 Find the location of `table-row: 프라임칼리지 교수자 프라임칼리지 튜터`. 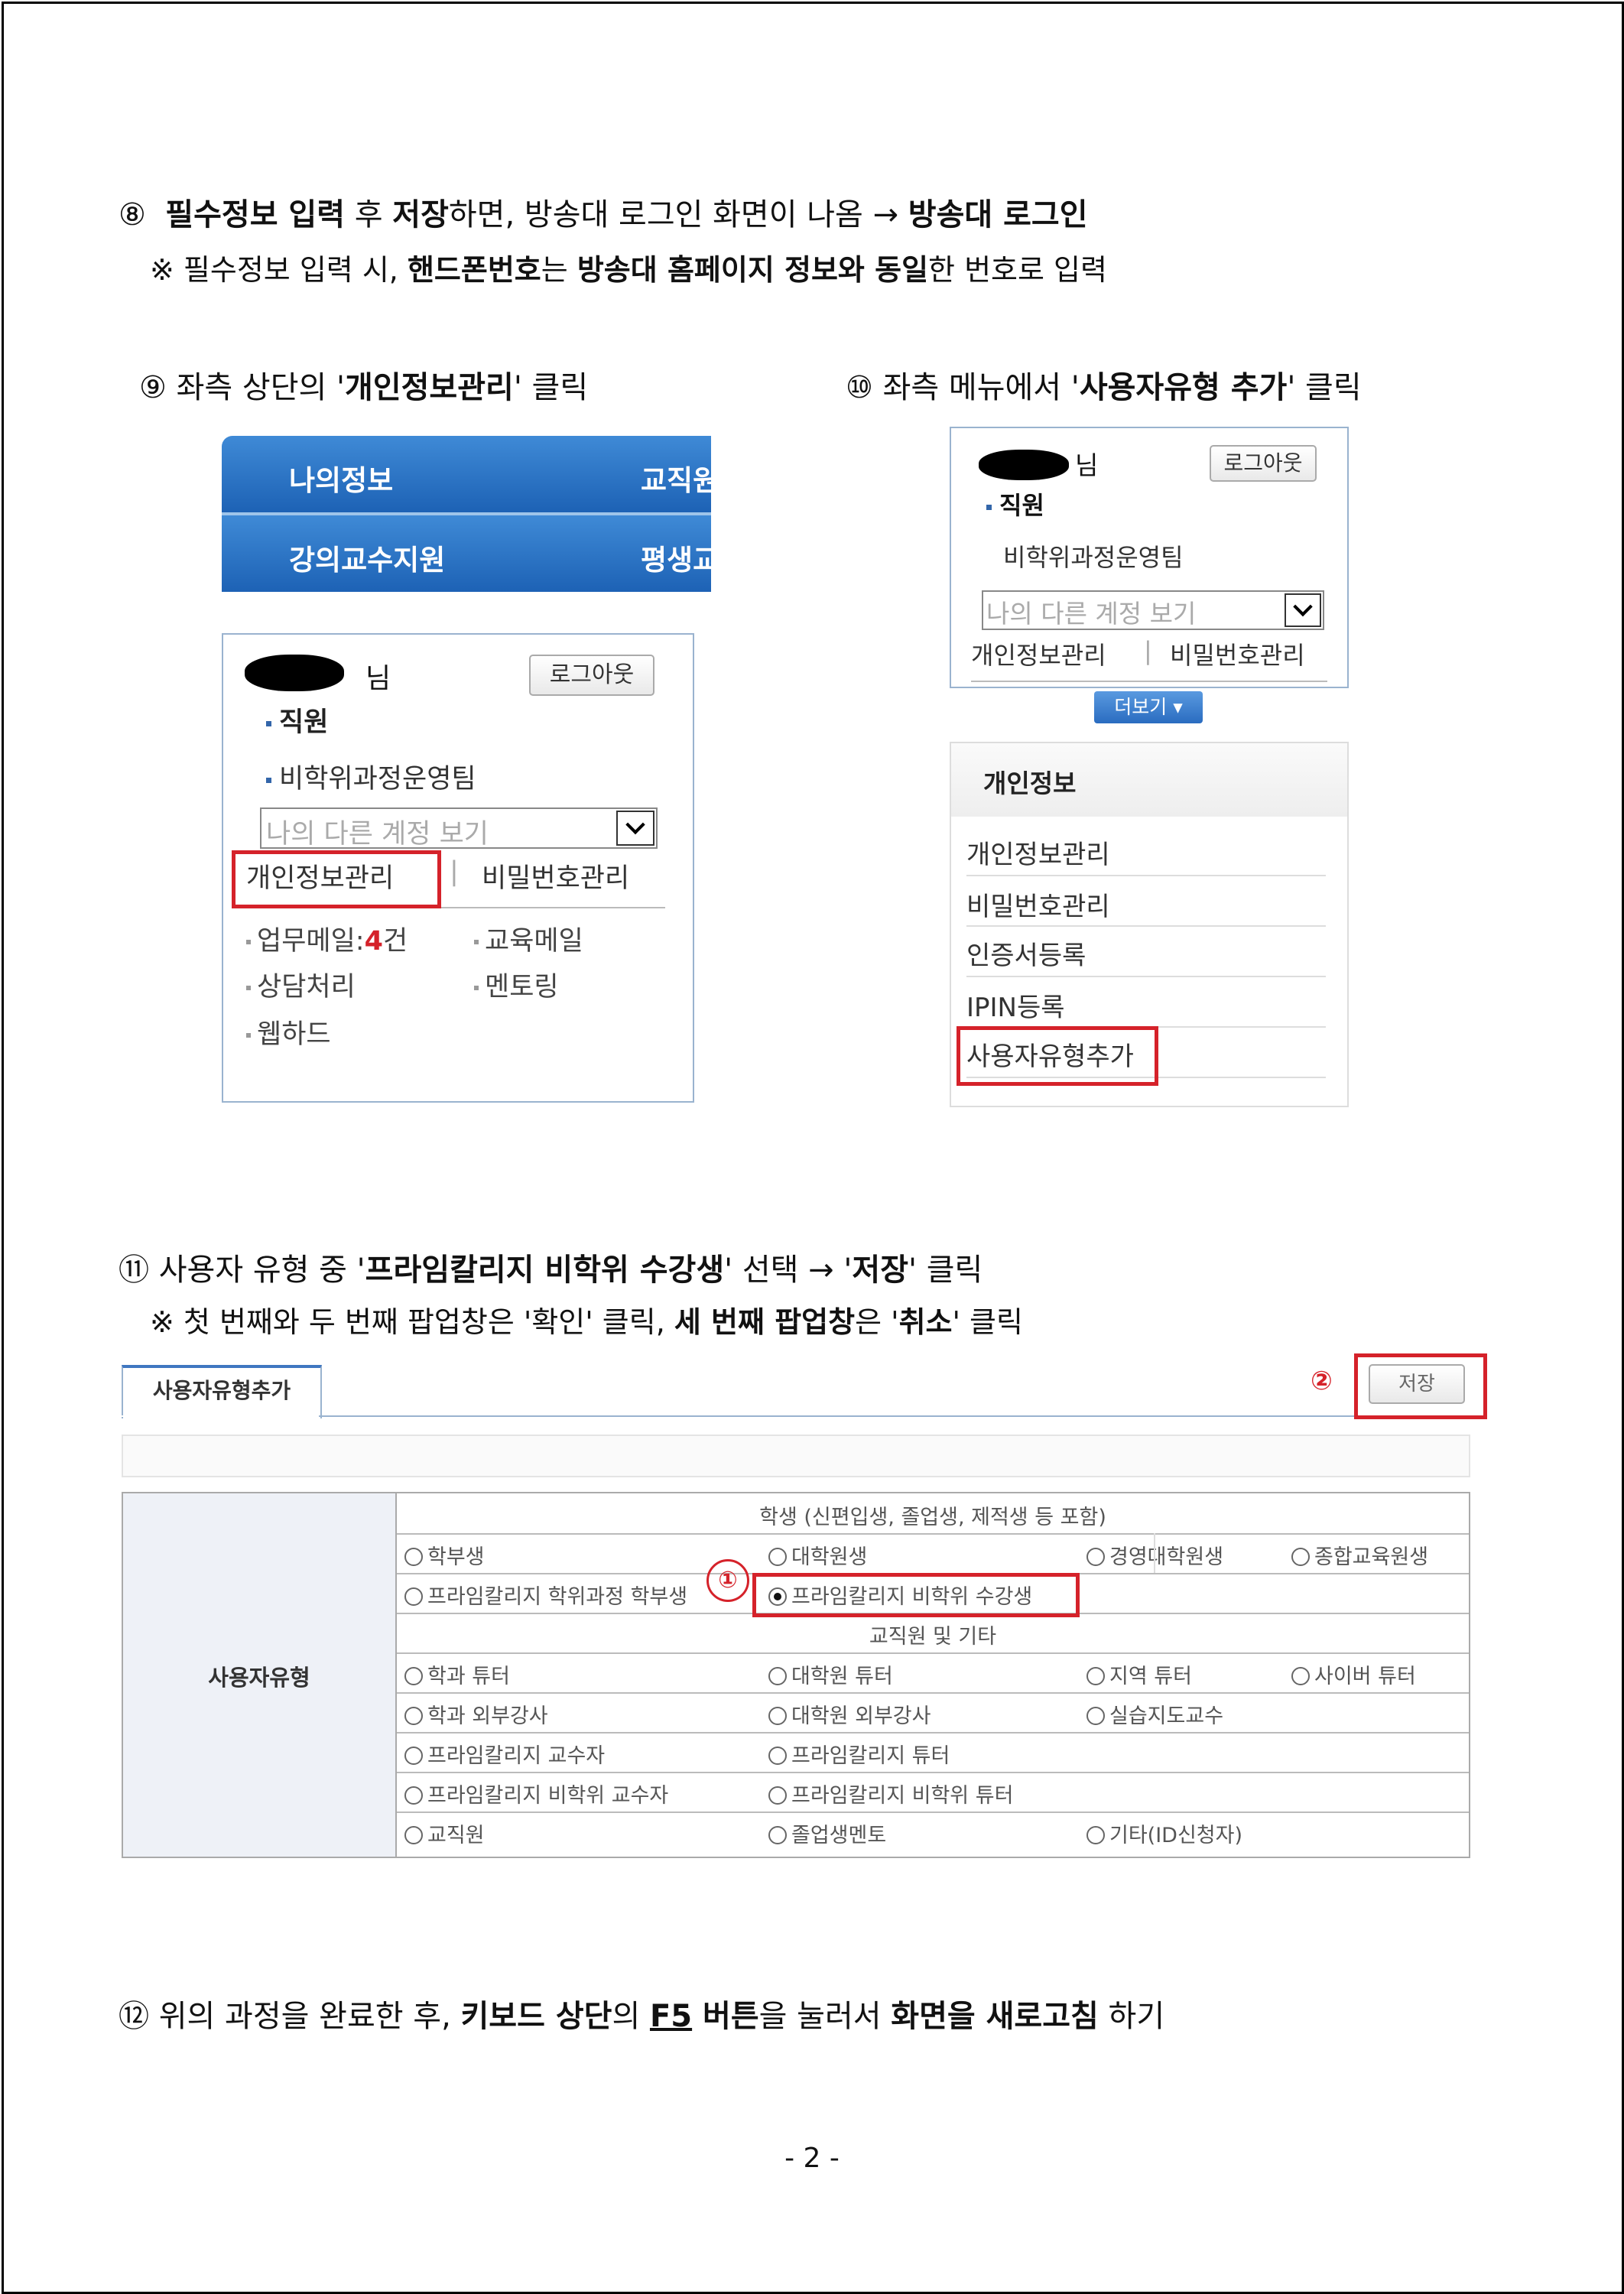

table-row: 프라임칼리지 교수자 프라임칼리지 튜터 is located at coordinates (933, 1752).